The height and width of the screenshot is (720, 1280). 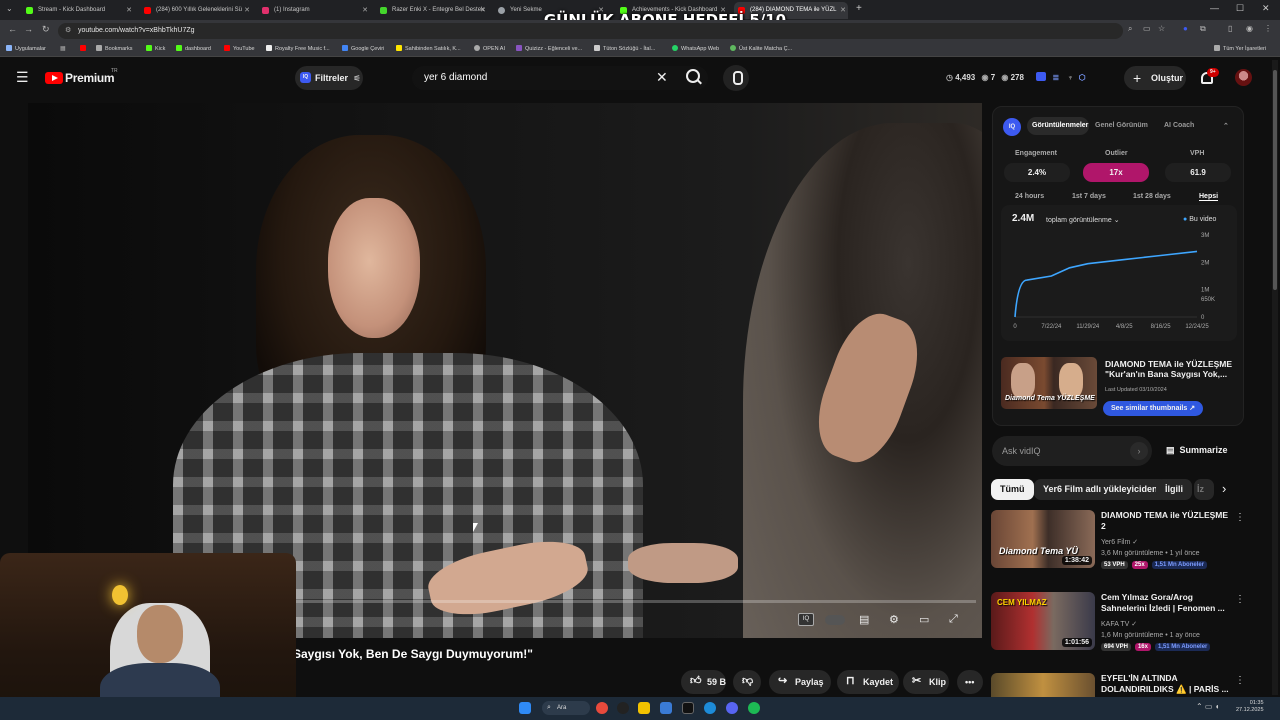 I want to click on store-taskbar-icon, so click(x=666, y=708).